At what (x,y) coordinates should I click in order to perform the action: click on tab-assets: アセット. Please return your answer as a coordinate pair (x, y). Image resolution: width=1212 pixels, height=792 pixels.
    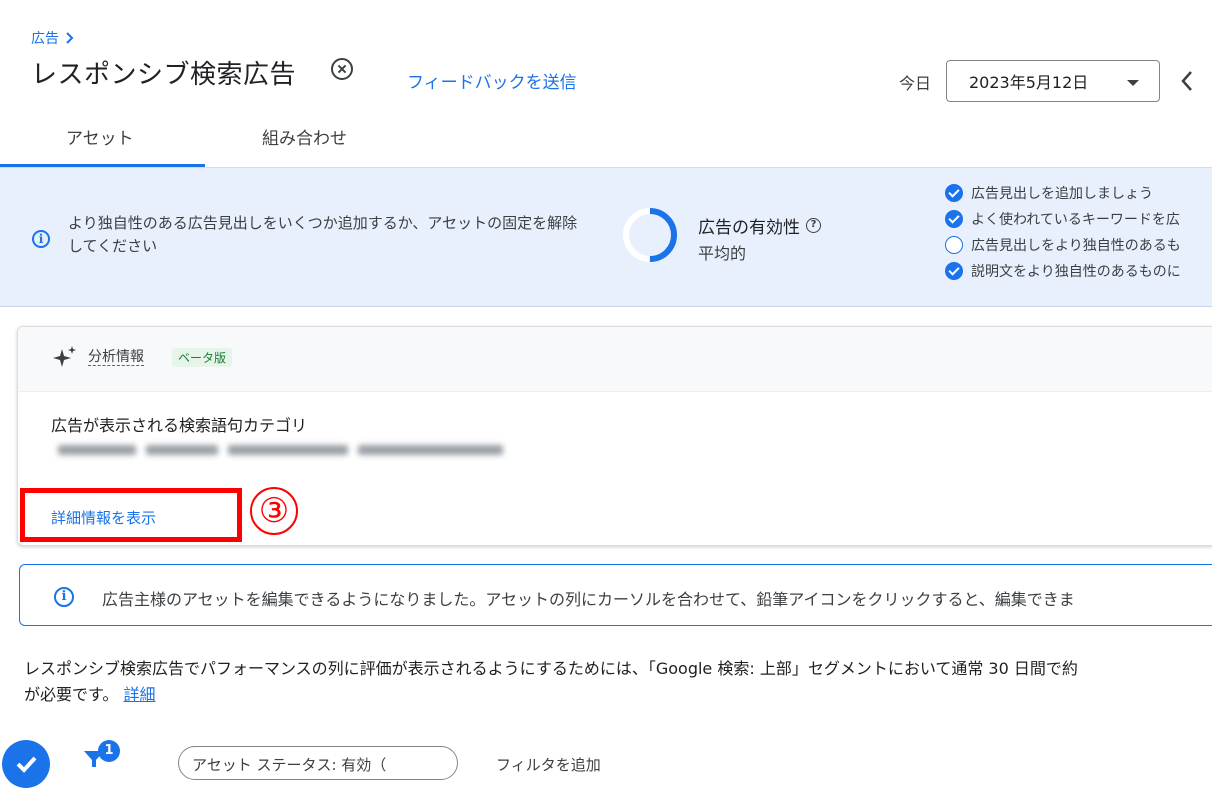
    Looking at the image, I should click on (100, 136).